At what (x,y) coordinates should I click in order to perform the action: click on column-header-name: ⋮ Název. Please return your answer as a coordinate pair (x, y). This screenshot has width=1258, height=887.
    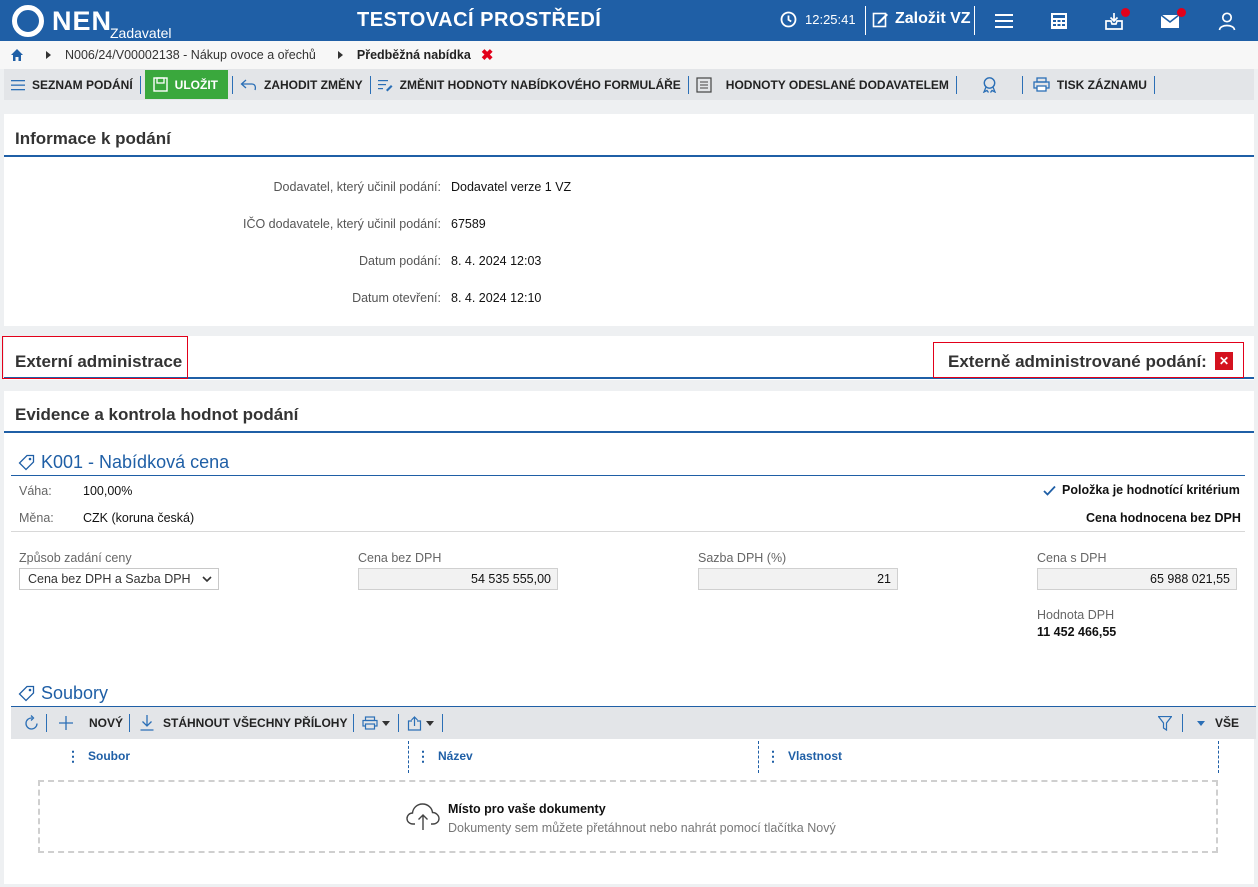
    Looking at the image, I should click on (444, 756).